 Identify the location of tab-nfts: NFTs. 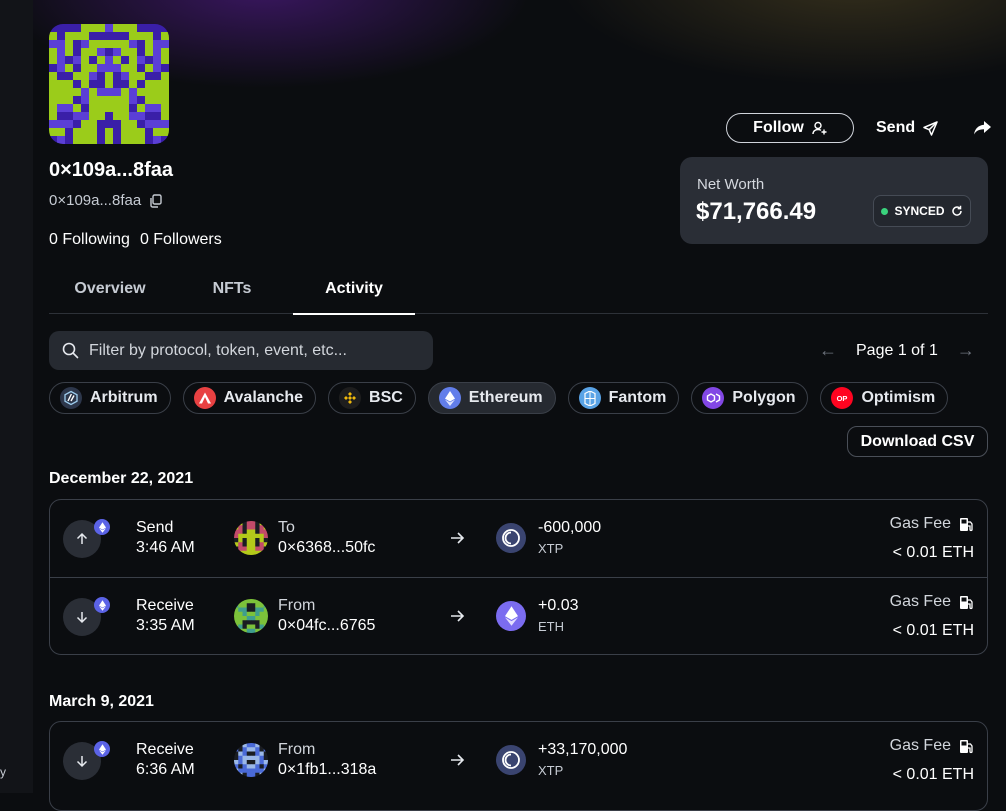
(232, 289).